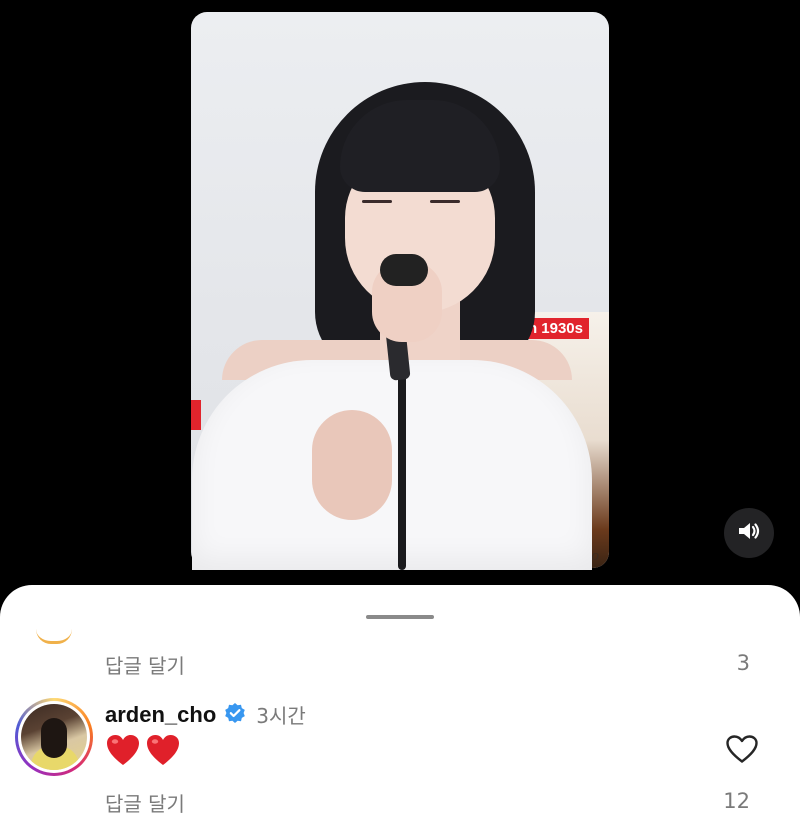 The image size is (800, 830). What do you see at coordinates (352, 465) in the screenshot?
I see `singer-hand-chest` at bounding box center [352, 465].